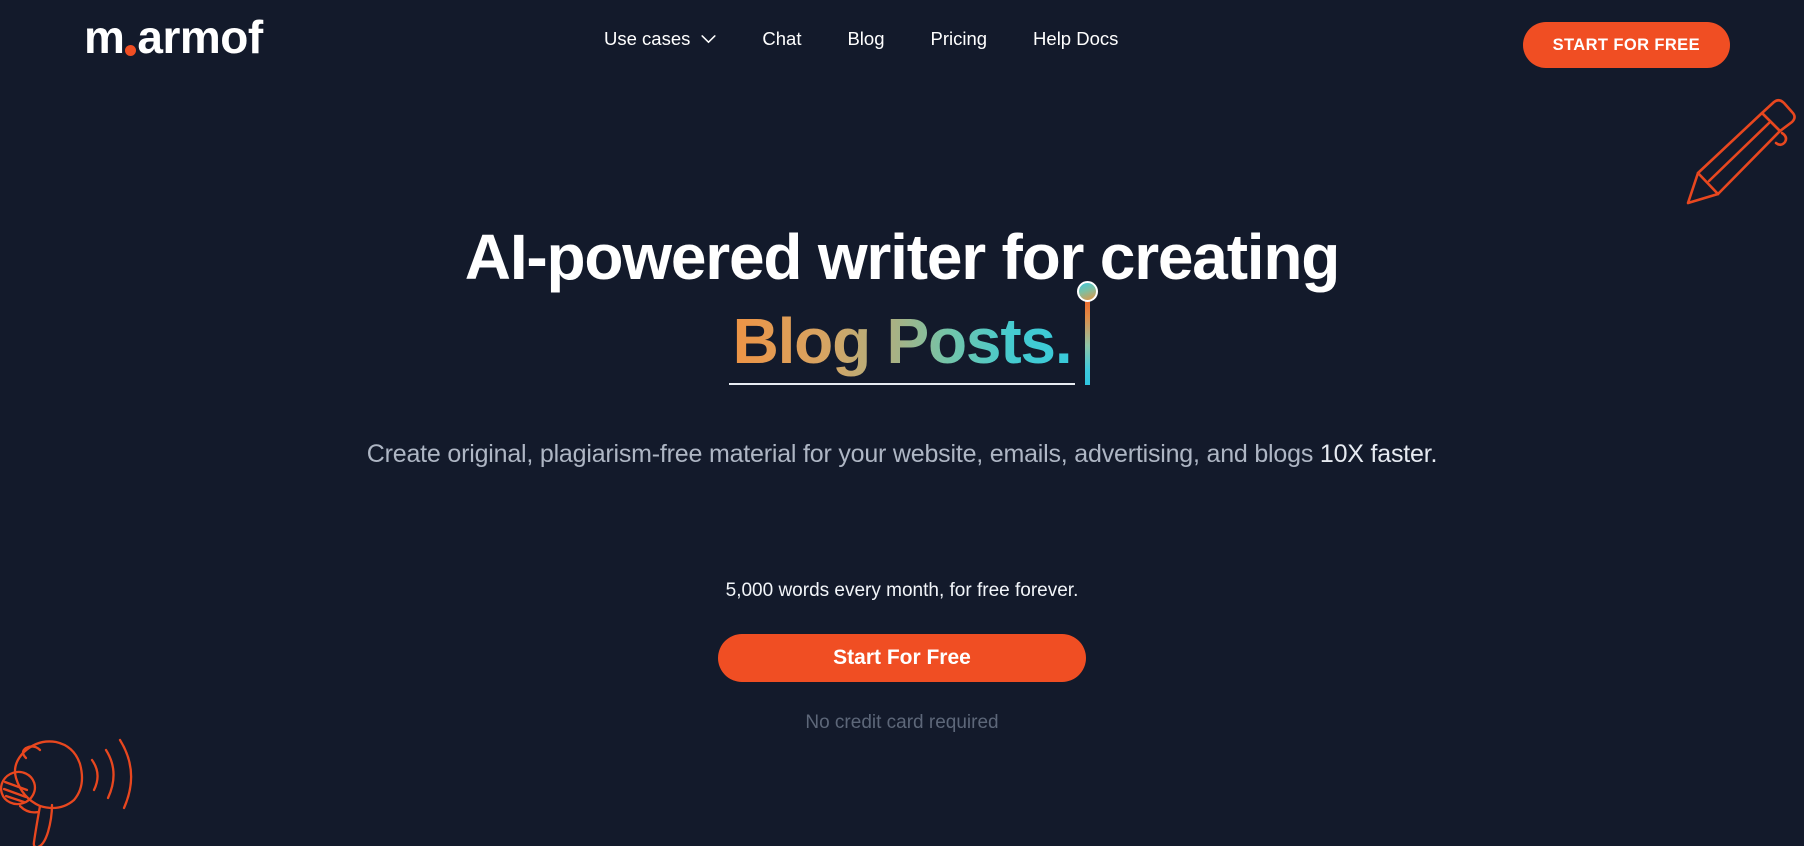  I want to click on pencil-icon, so click(1741, 151).